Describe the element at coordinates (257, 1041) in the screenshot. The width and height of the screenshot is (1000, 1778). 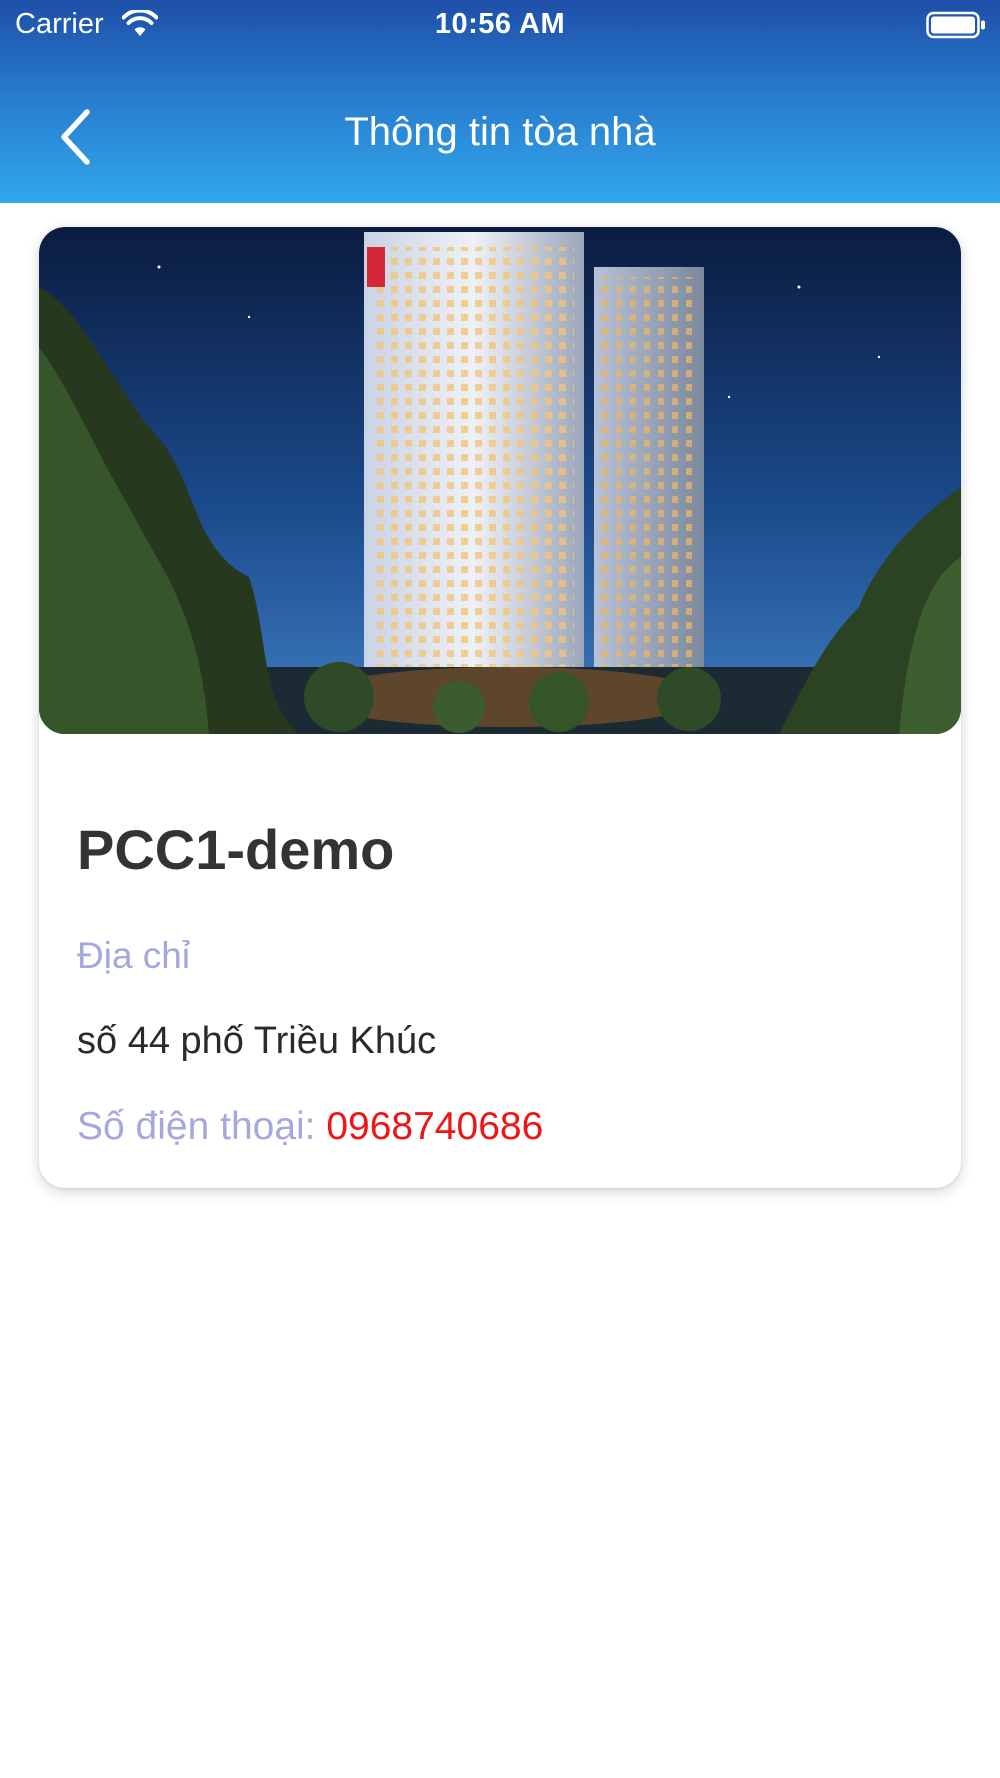
I see `address-value: số 44 phố Triều Khúc` at that location.